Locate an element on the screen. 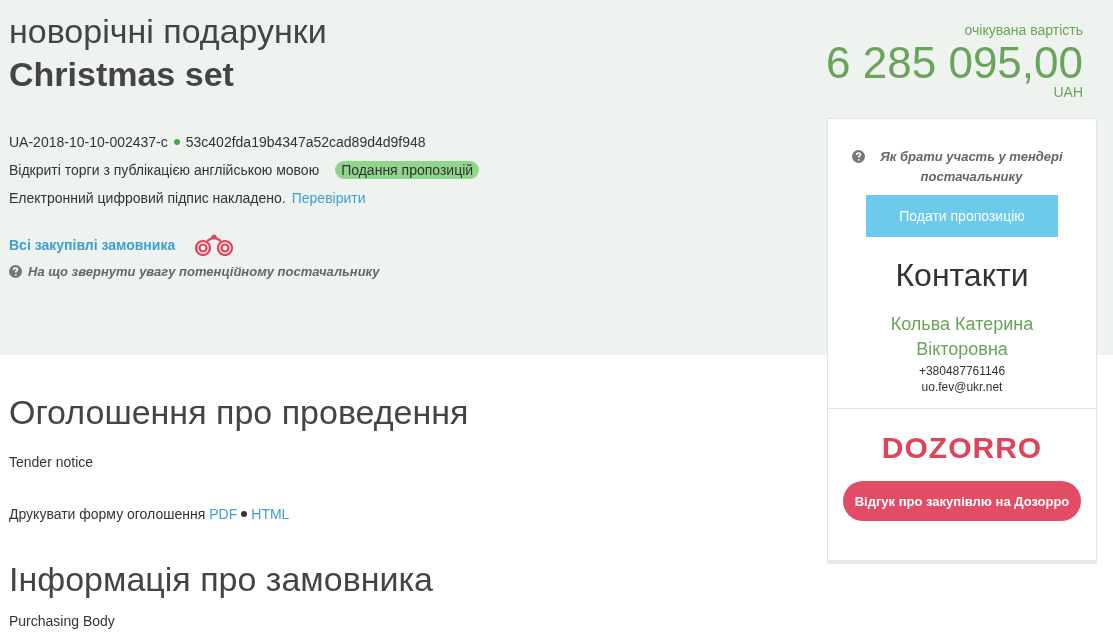  print-label: Друкувати форму оголошення is located at coordinates (107, 514).